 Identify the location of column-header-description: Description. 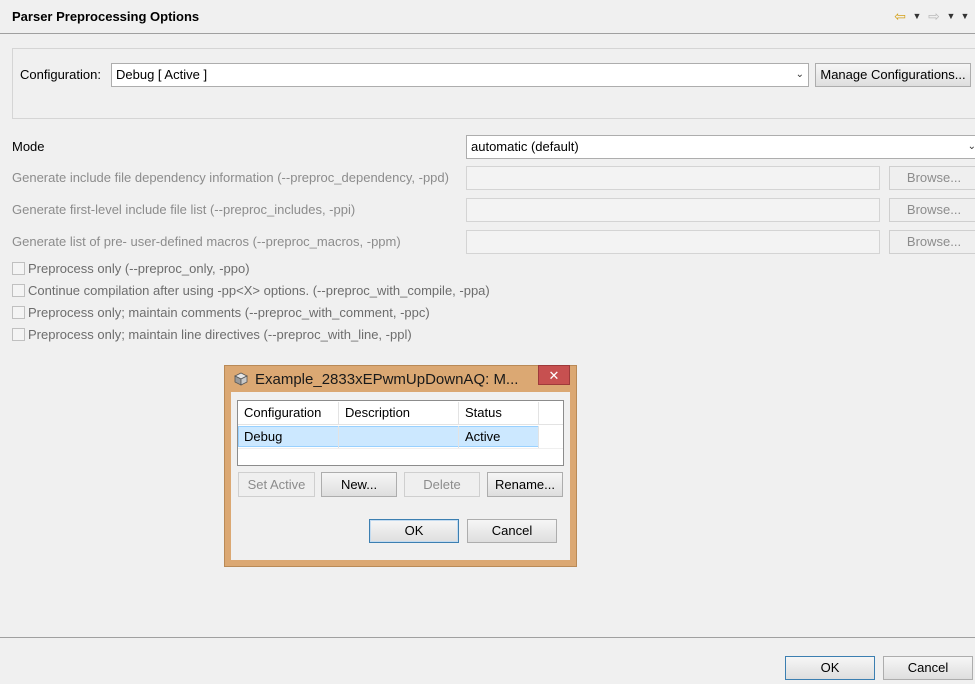
(399, 413).